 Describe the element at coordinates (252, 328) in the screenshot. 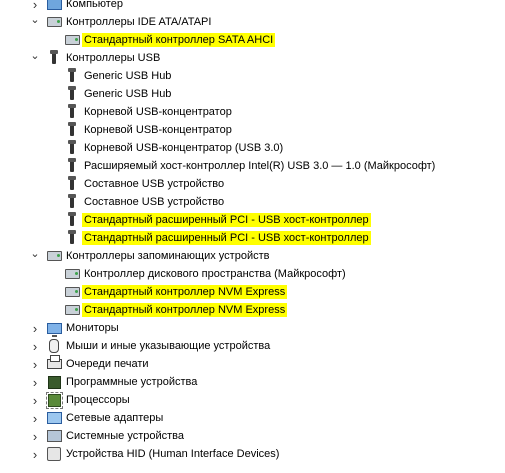

I see `tree-category: › Мониторы` at that location.